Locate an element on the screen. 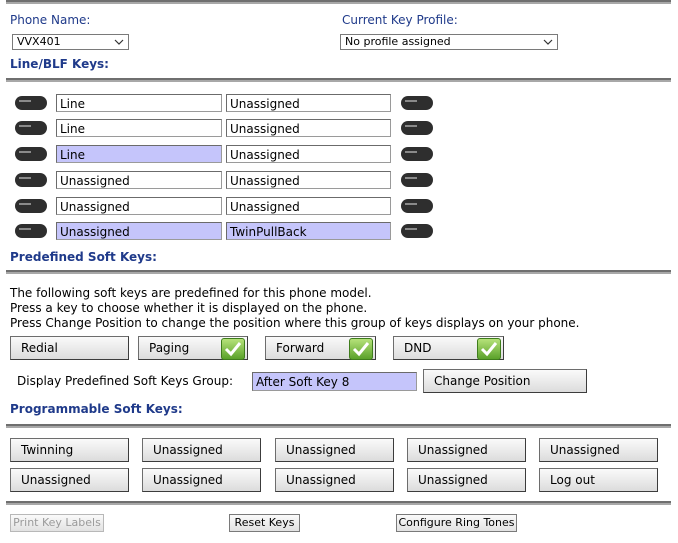  dnd-key-button: DND is located at coordinates (448, 348).